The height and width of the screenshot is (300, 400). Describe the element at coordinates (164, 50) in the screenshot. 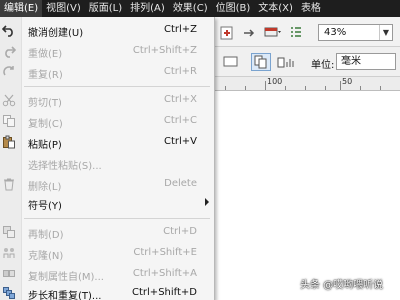

I see `menu-item-shortcut: Ctrl+Shift+Z` at that location.